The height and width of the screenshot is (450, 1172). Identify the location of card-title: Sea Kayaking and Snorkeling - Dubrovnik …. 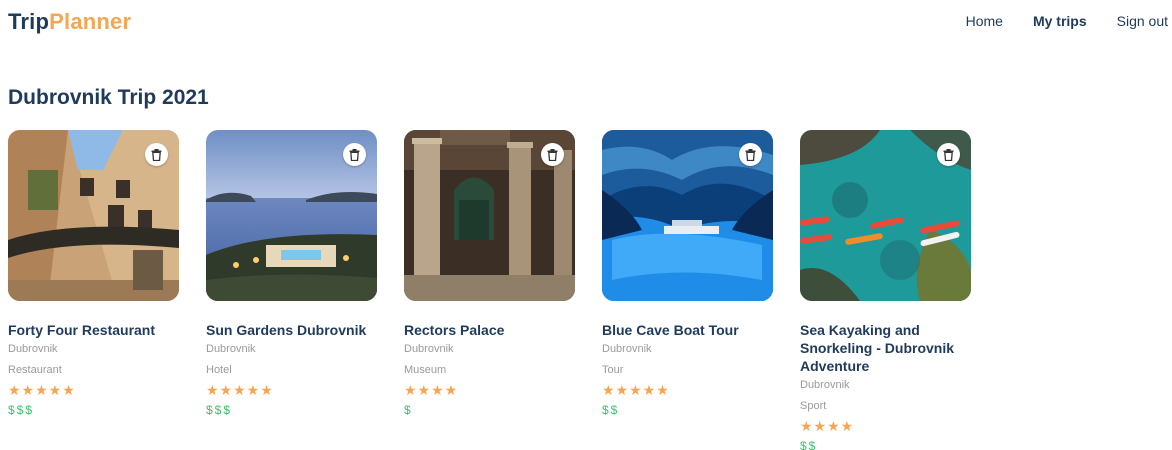
(885, 348).